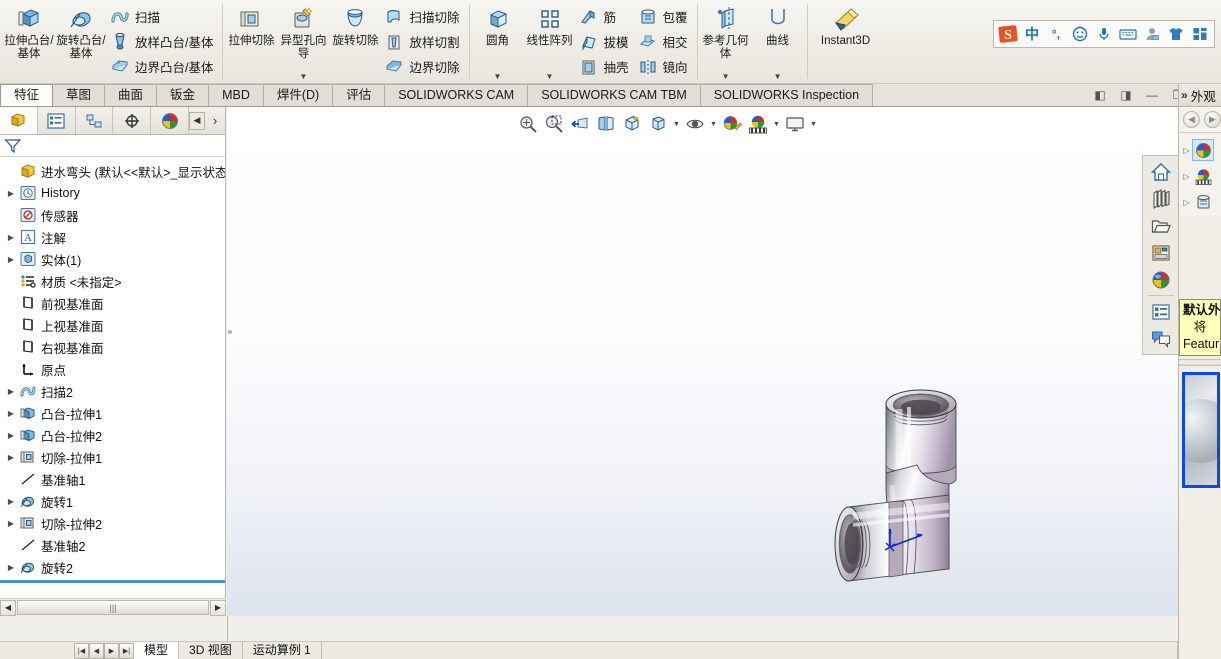 This screenshot has width=1221, height=659. Describe the element at coordinates (423, 41) in the screenshot. I see `loft-cut-button: 放样切割` at that location.